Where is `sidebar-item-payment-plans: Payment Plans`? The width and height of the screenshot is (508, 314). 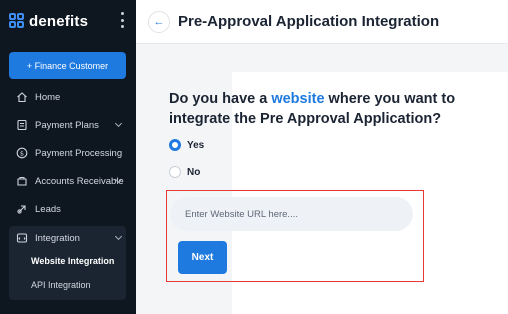 sidebar-item-payment-plans: Payment Plans is located at coordinates (67, 125).